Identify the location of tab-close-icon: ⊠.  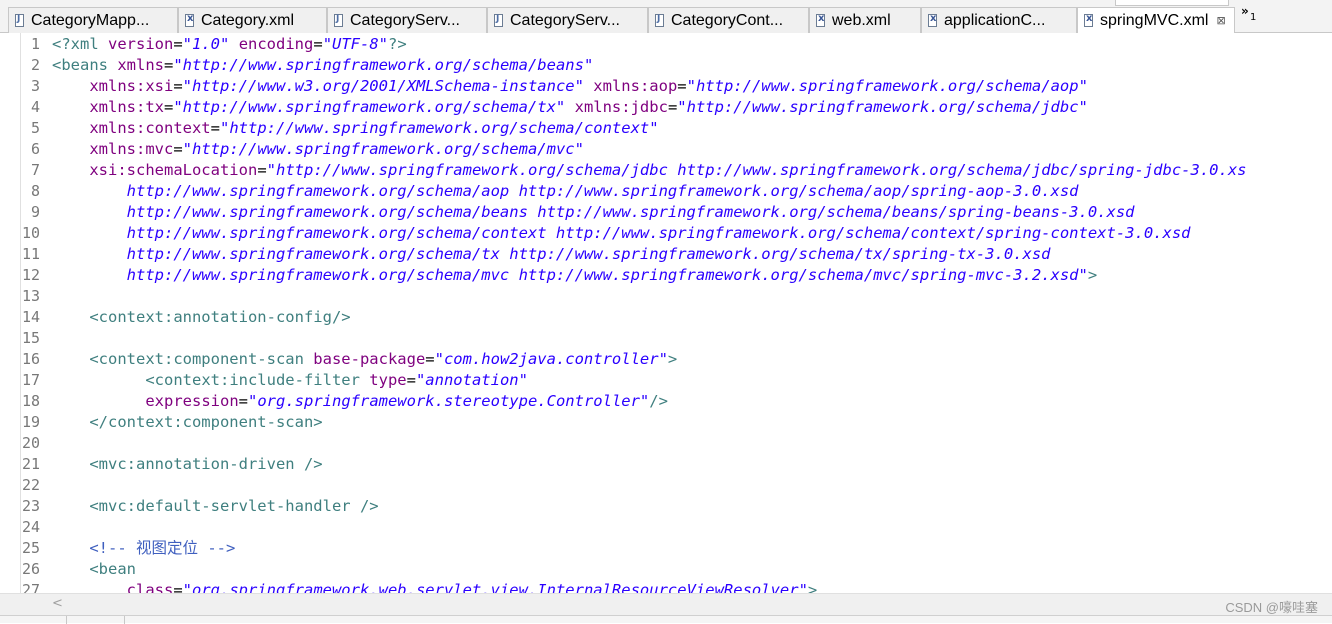
(1220, 20).